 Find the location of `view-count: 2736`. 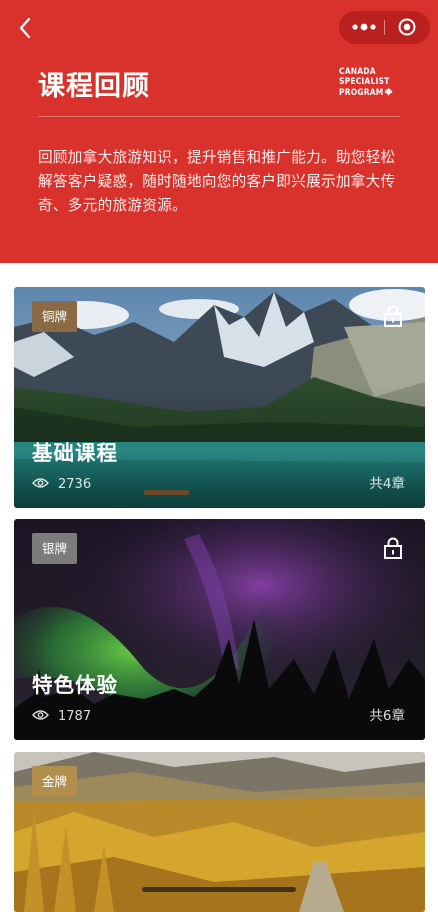

view-count: 2736 is located at coordinates (61, 485).